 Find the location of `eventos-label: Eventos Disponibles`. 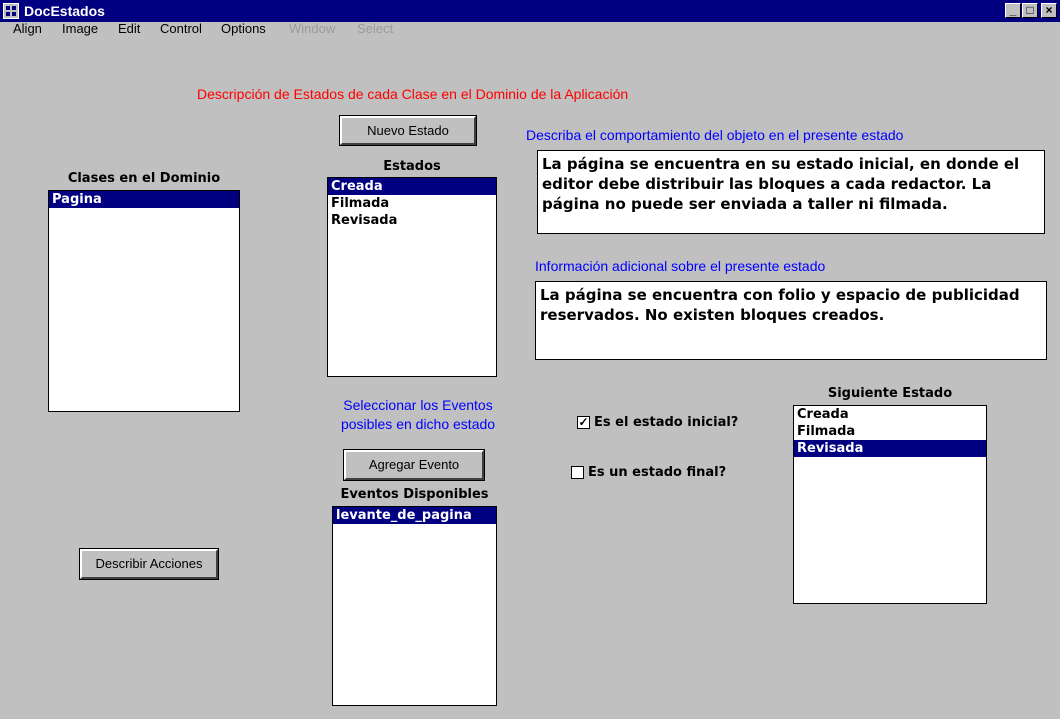

eventos-label: Eventos Disponibles is located at coordinates (414, 494).